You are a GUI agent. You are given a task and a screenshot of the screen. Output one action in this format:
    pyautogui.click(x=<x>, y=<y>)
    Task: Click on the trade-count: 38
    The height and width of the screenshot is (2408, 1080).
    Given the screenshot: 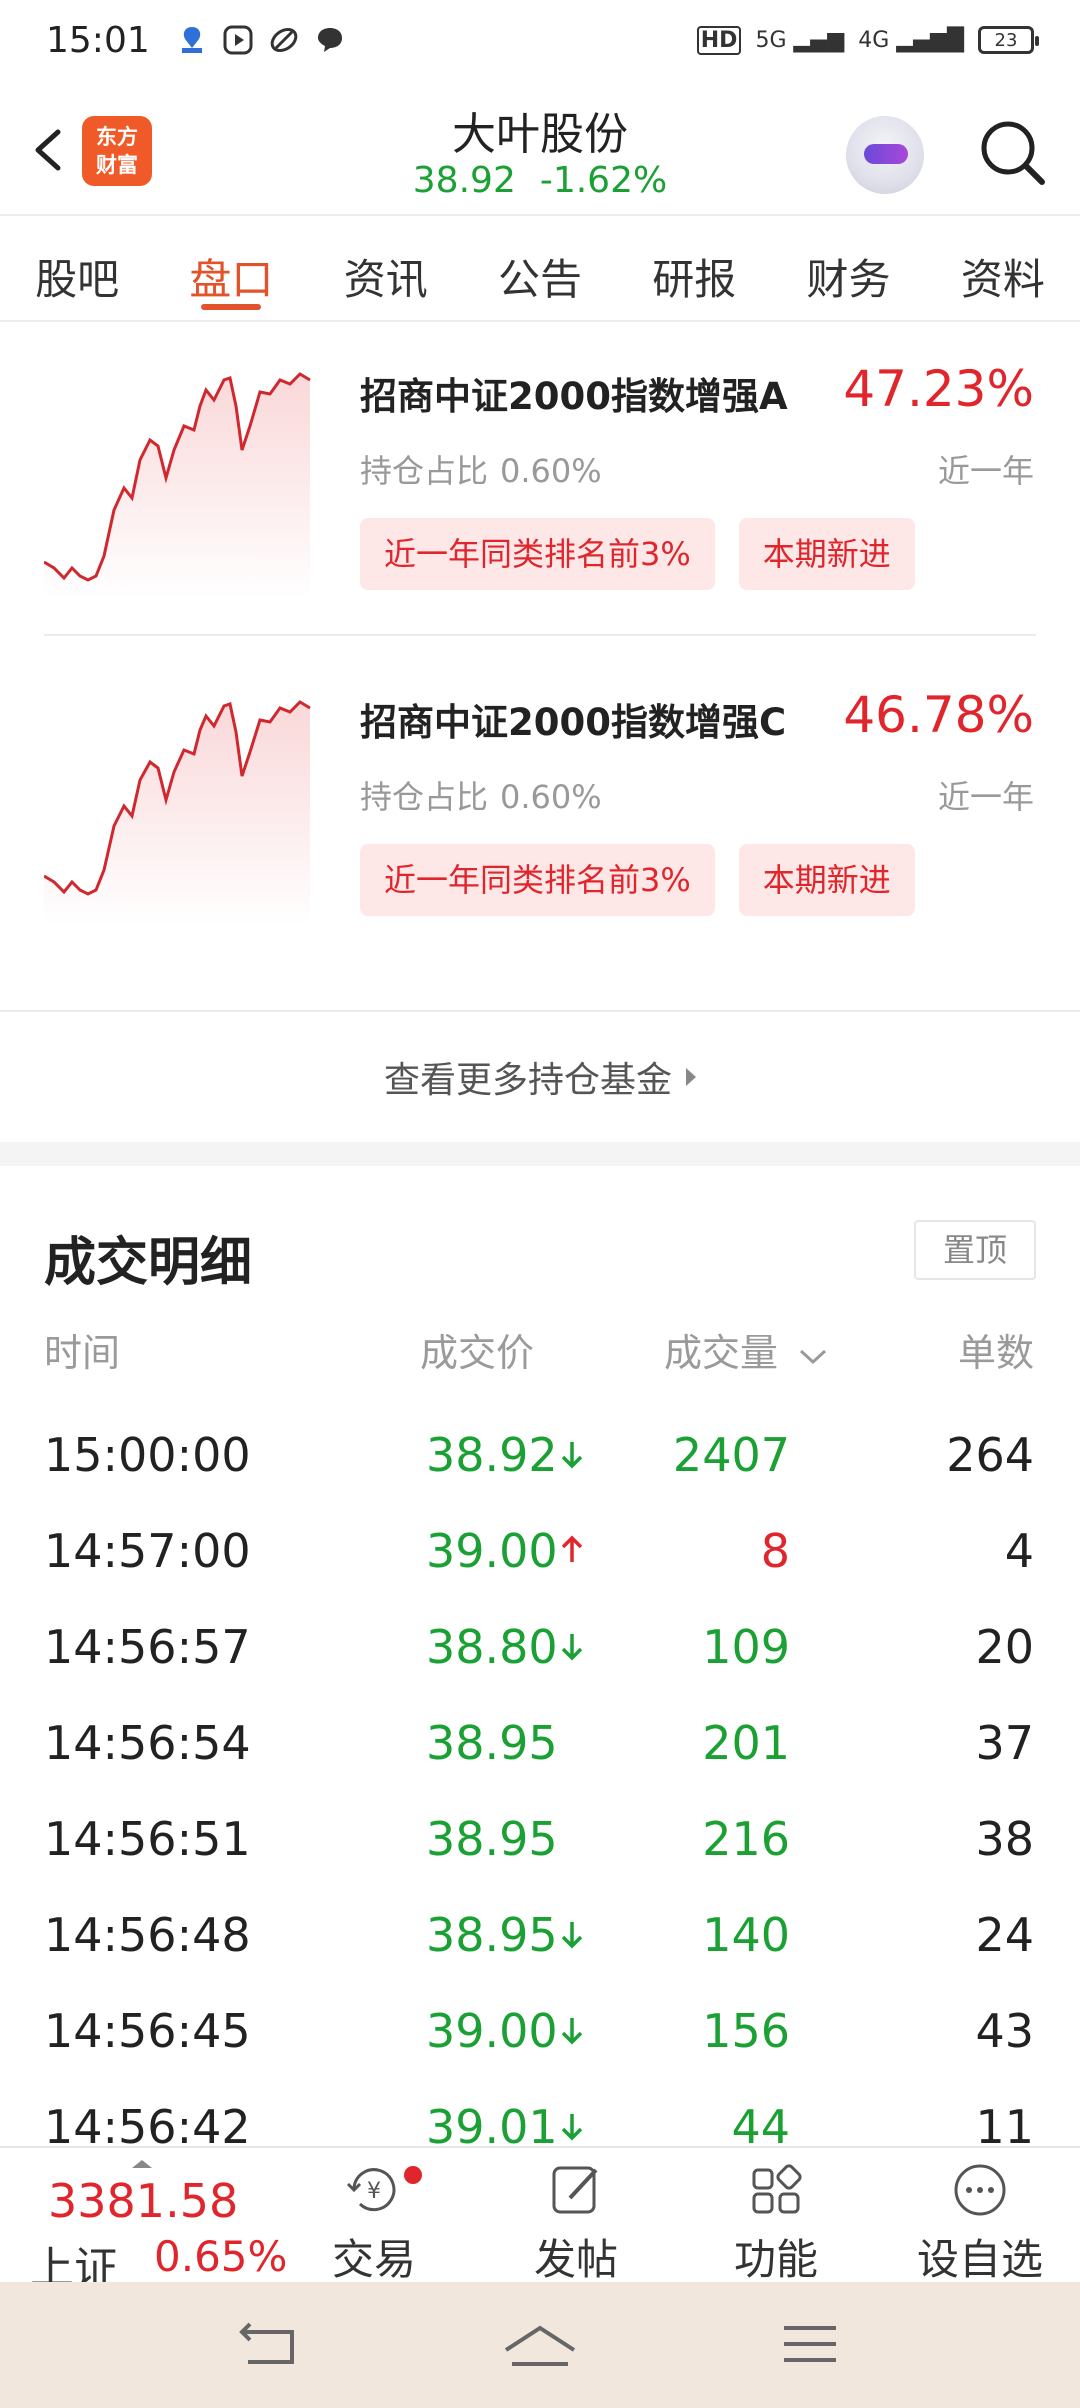 What is the action you would take?
    pyautogui.click(x=1004, y=1839)
    